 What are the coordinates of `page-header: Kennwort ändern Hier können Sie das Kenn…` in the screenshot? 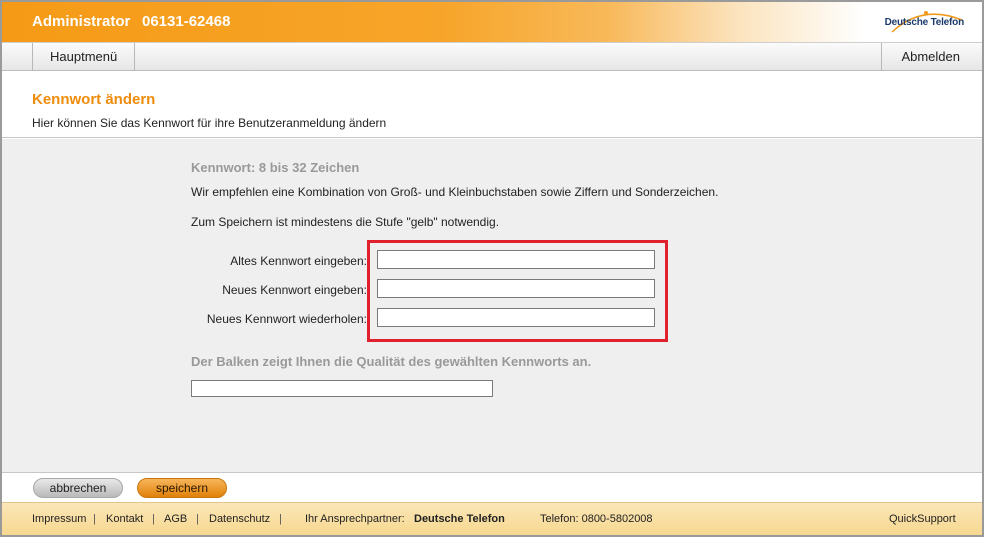 It's located at (492, 105).